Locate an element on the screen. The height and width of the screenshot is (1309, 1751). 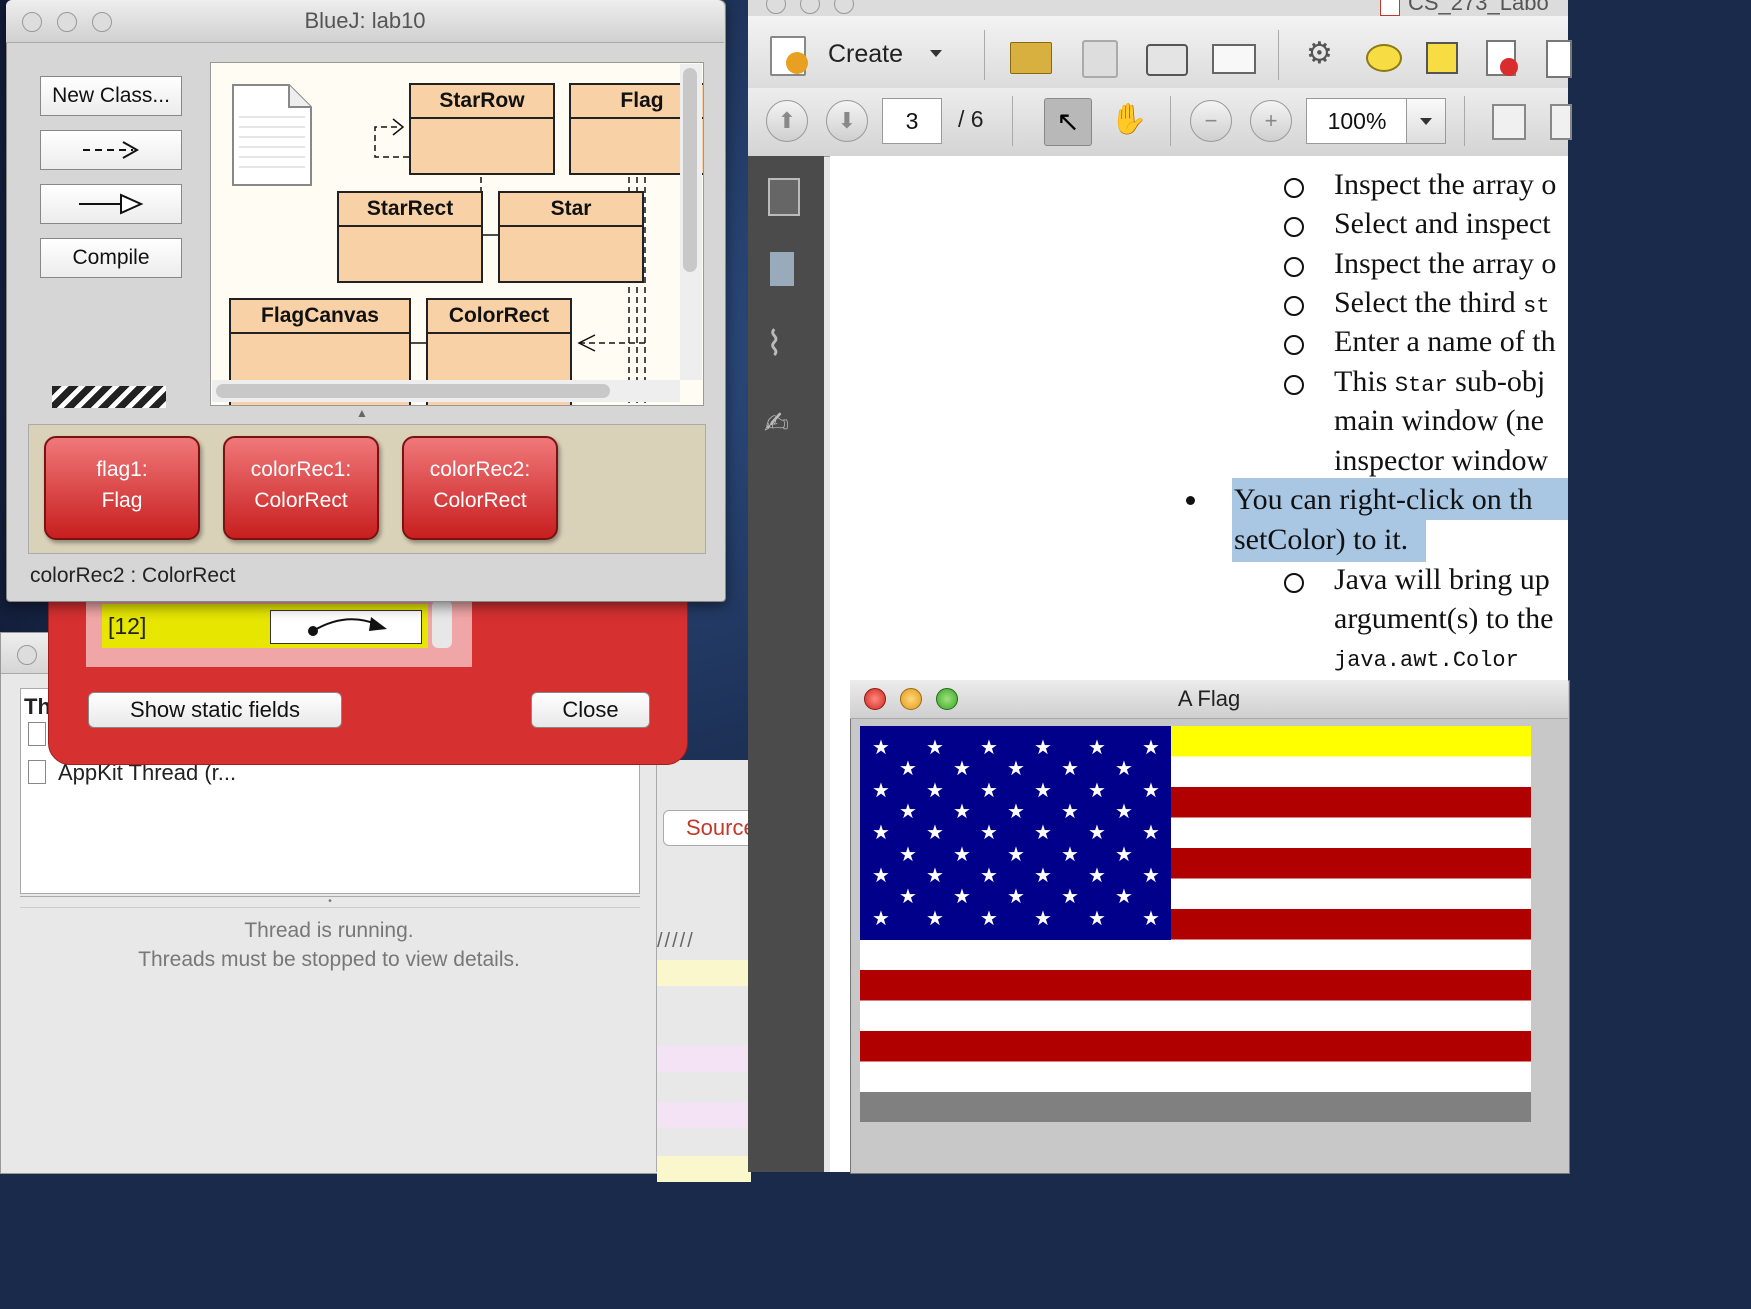
comment-icon is located at coordinates (1384, 58).